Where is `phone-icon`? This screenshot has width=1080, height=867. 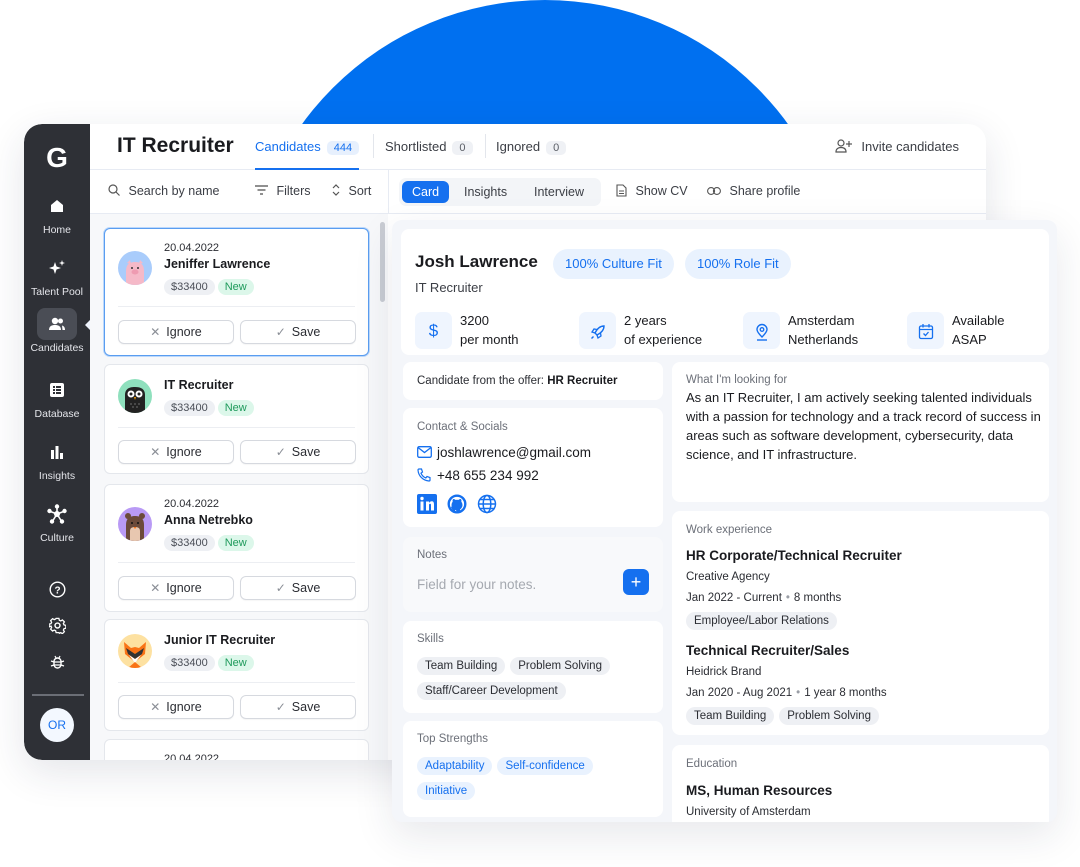
phone-icon is located at coordinates (427, 475).